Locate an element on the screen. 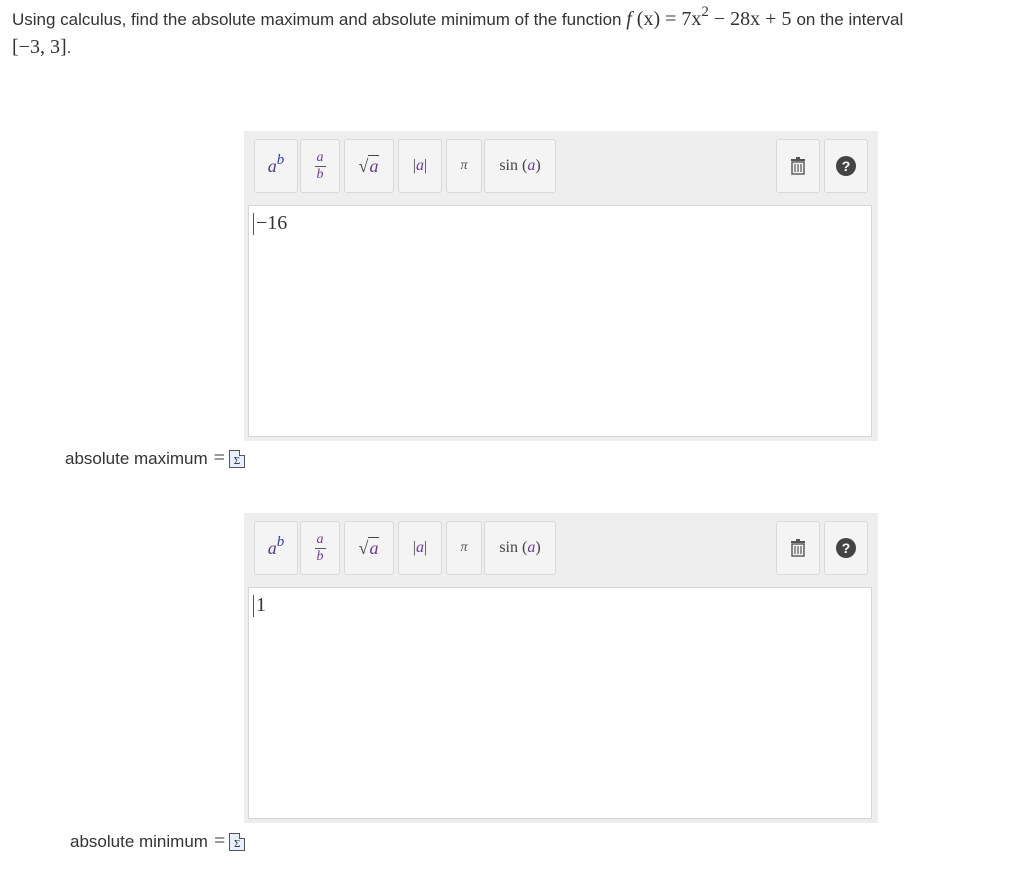 This screenshot has width=1024, height=874. question-period: . is located at coordinates (69, 47).